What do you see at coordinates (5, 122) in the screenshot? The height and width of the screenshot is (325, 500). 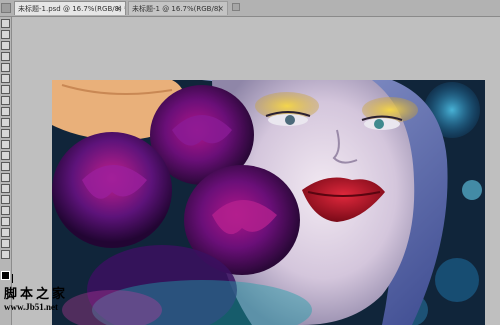 I see `history-brush-icon` at bounding box center [5, 122].